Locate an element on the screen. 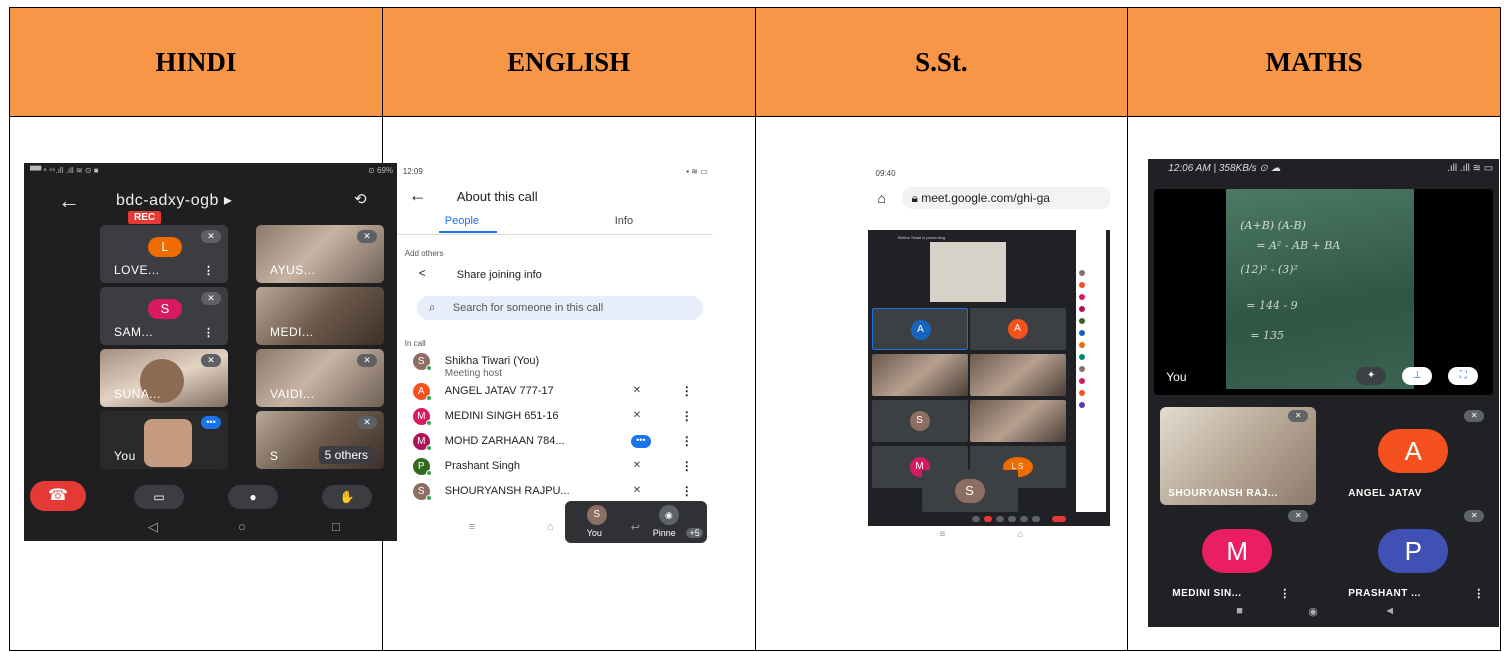 The height and width of the screenshot is (652, 1509). participant-row: M MOHD ZARHAAN 784... ••• ⋮ is located at coordinates (556, 442).